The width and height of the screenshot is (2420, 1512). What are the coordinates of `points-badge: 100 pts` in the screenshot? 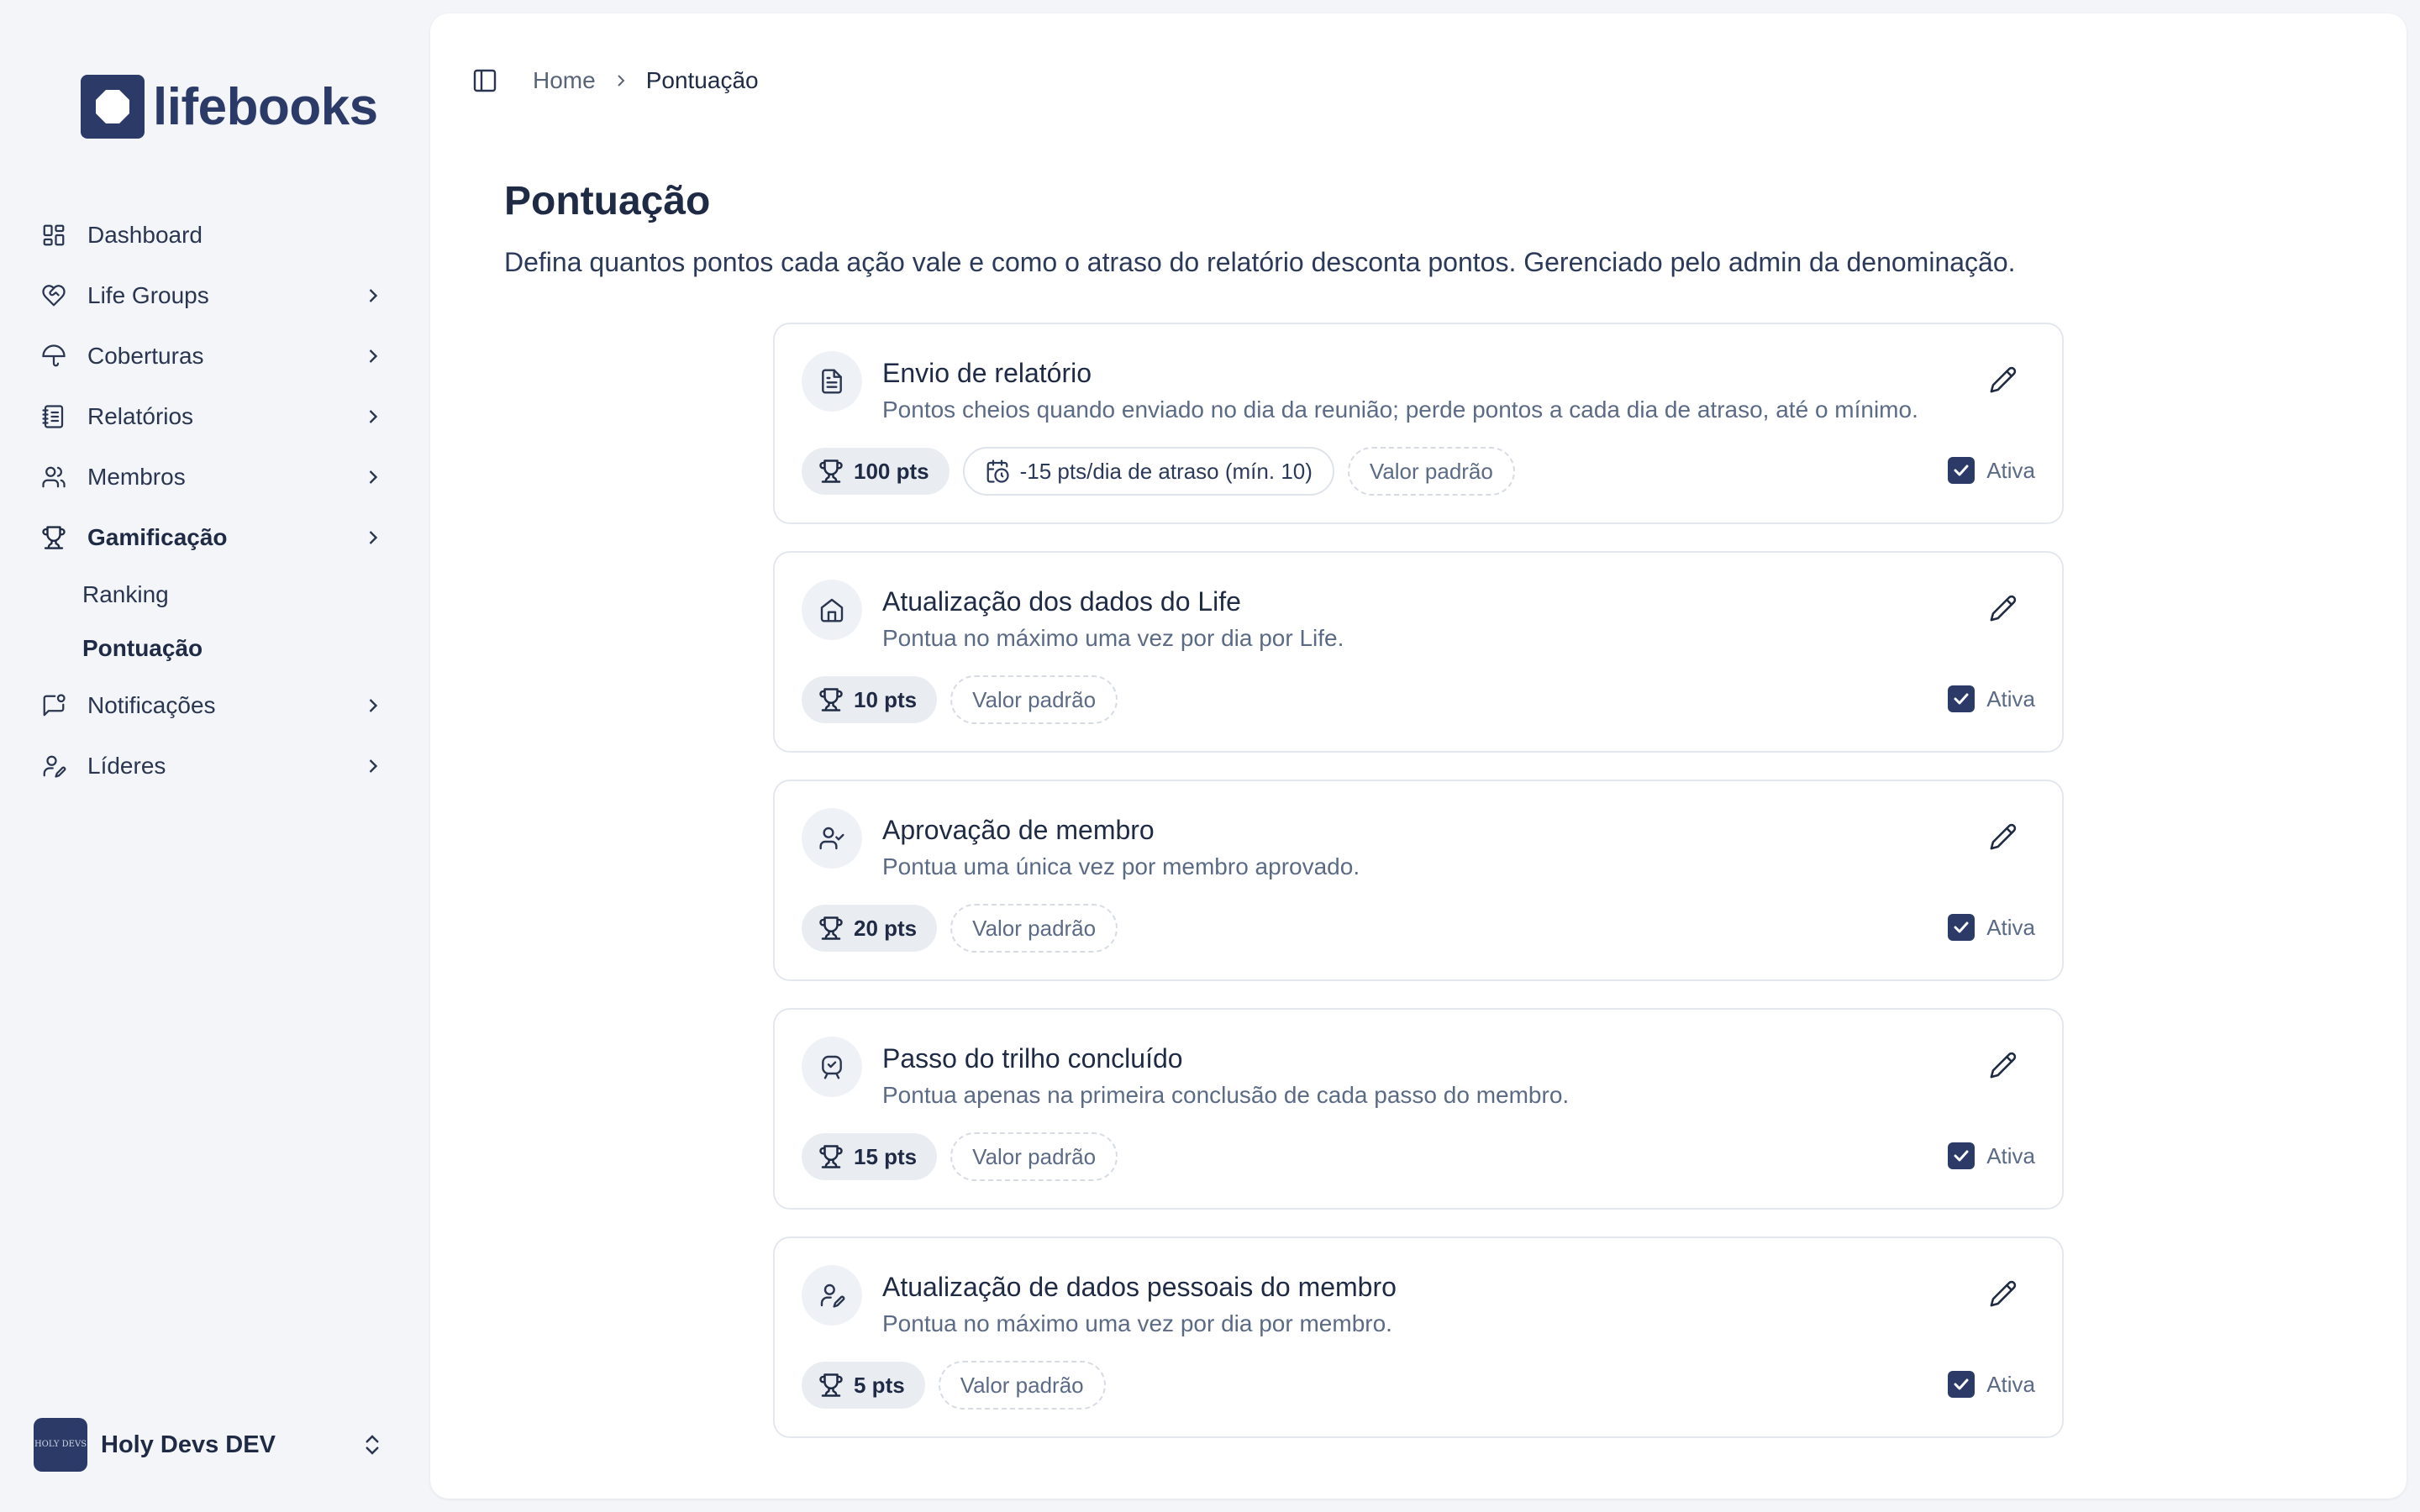 It's located at (876, 471).